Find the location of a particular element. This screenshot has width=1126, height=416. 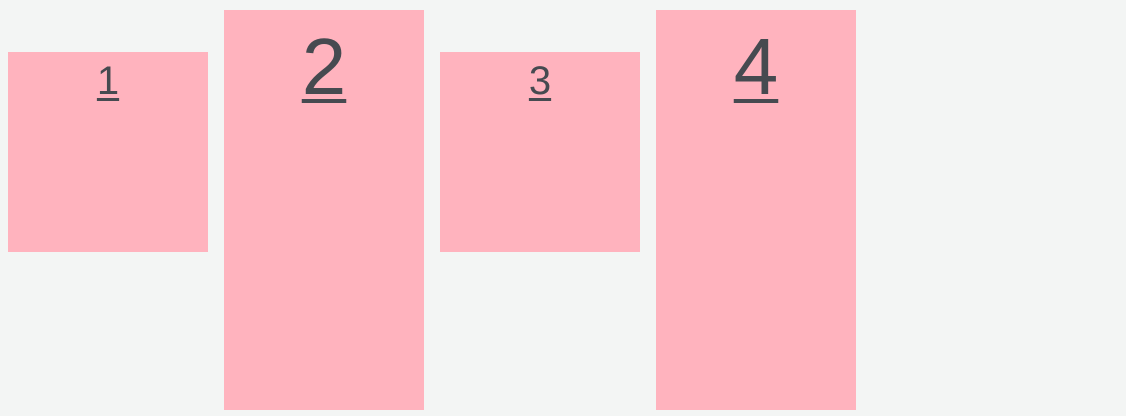

box-3: 3 is located at coordinates (540, 152).